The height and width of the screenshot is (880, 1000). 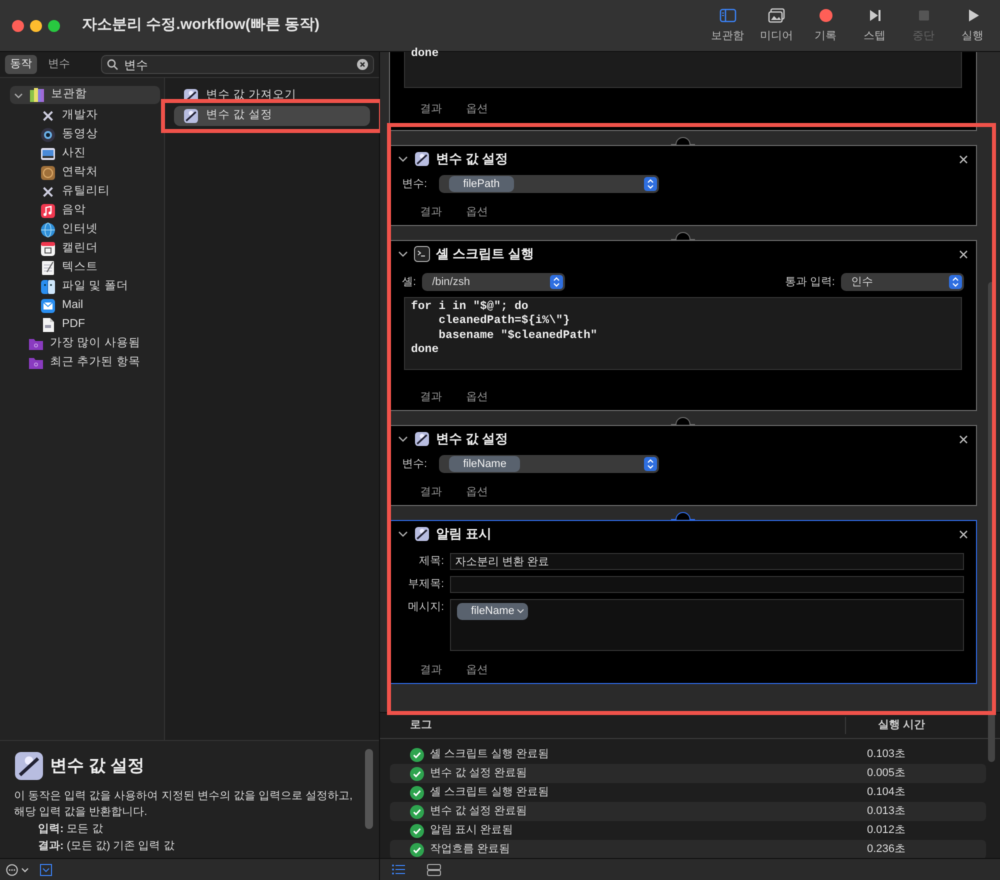 What do you see at coordinates (549, 464) in the screenshot?
I see `variable-select: fileName` at bounding box center [549, 464].